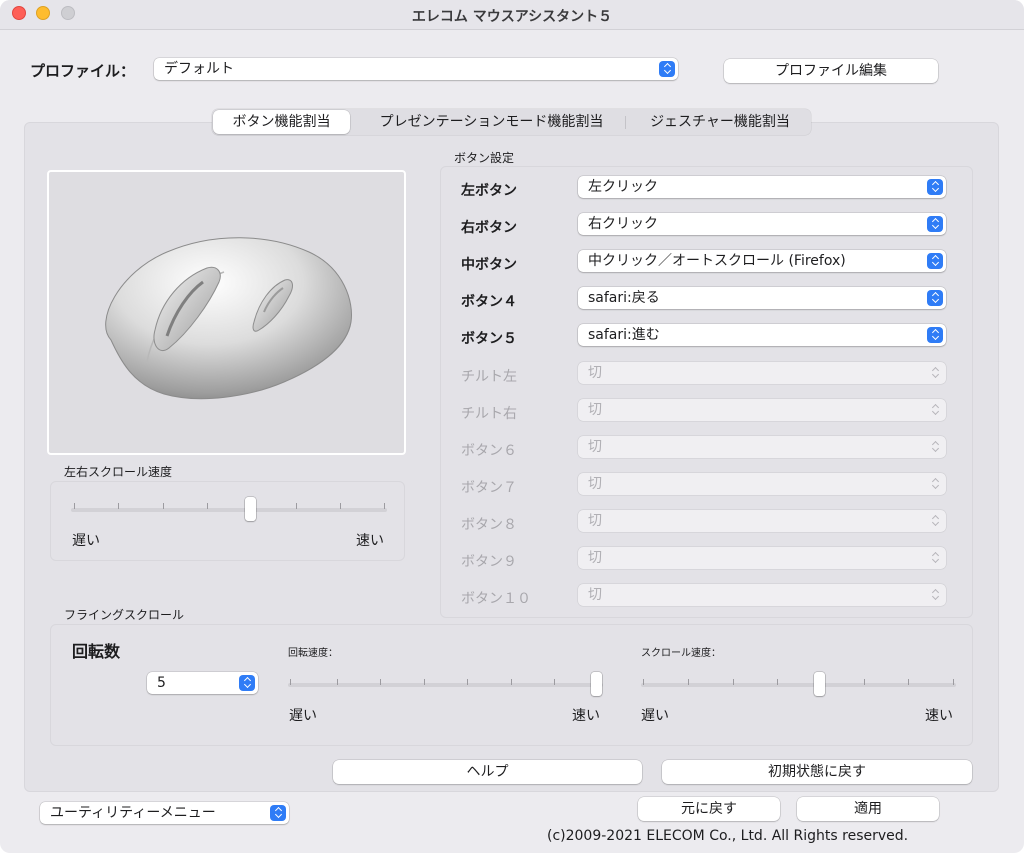 Image resolution: width=1024 pixels, height=853 pixels. I want to click on rotation-speed-slider-knob, so click(596, 684).